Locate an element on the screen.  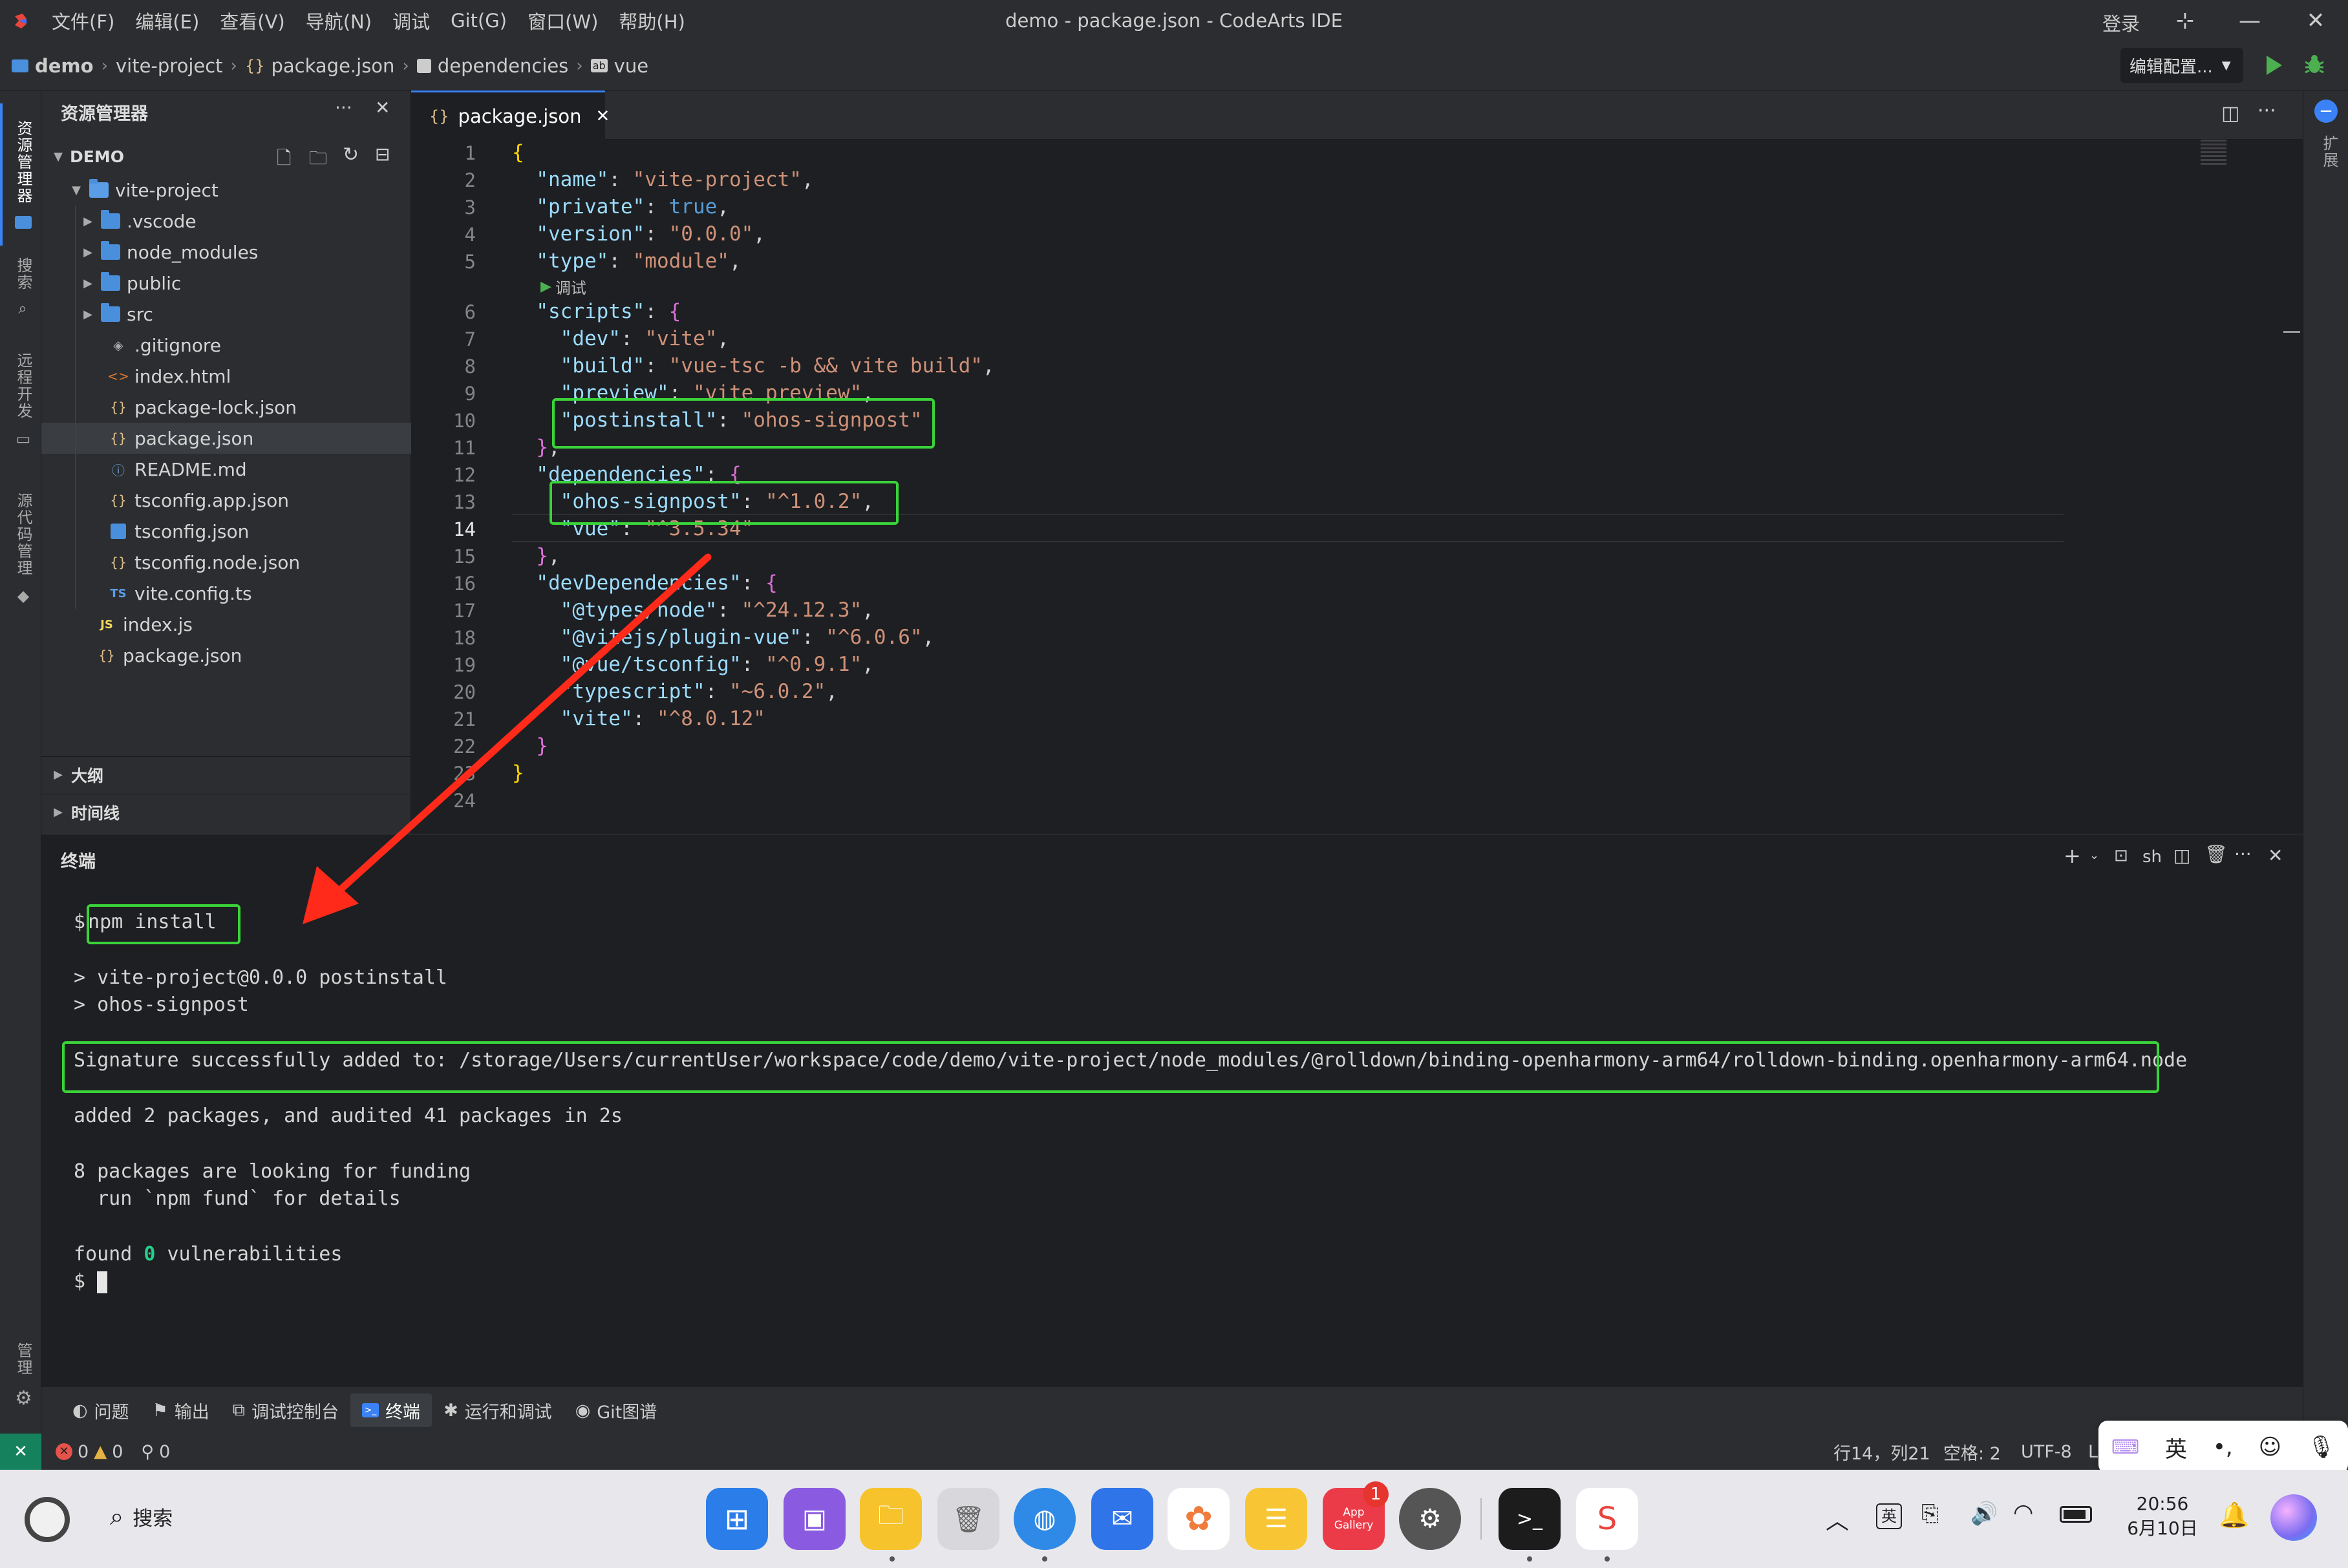
taskbar-divider is located at coordinates (1481, 1519).